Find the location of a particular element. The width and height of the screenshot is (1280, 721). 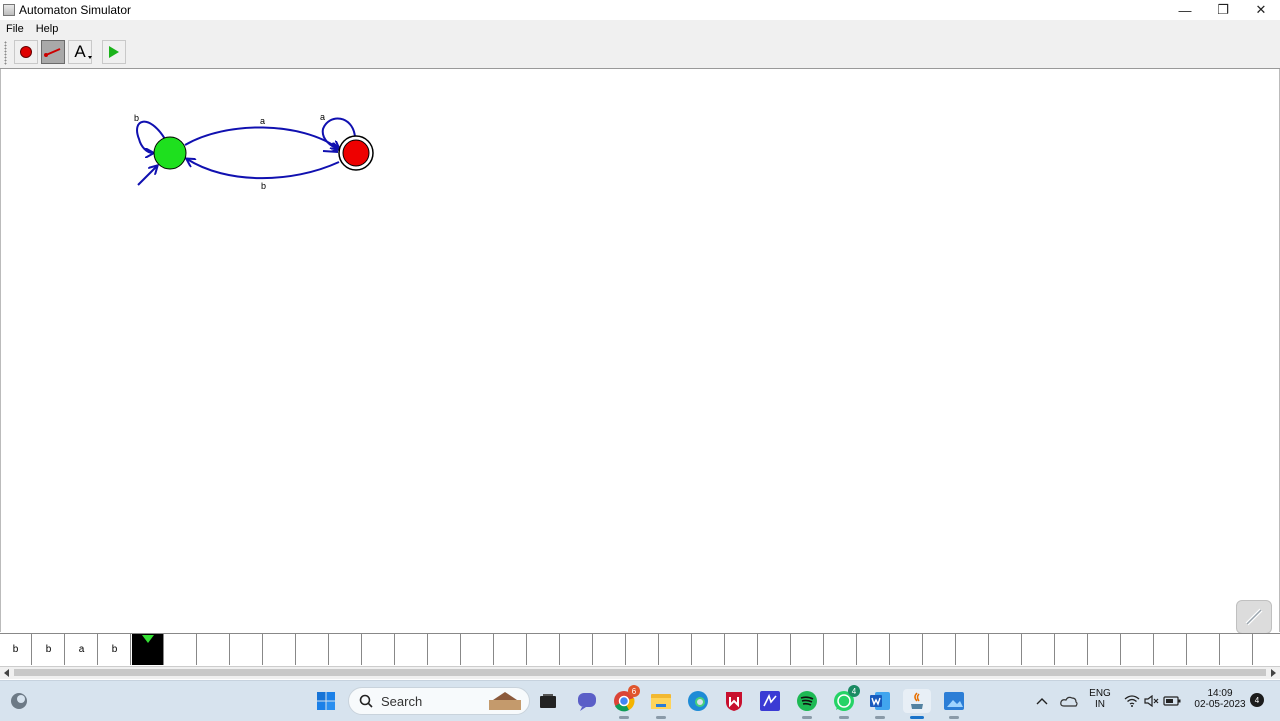

language-indicator: ENG IN is located at coordinates (1100, 699).